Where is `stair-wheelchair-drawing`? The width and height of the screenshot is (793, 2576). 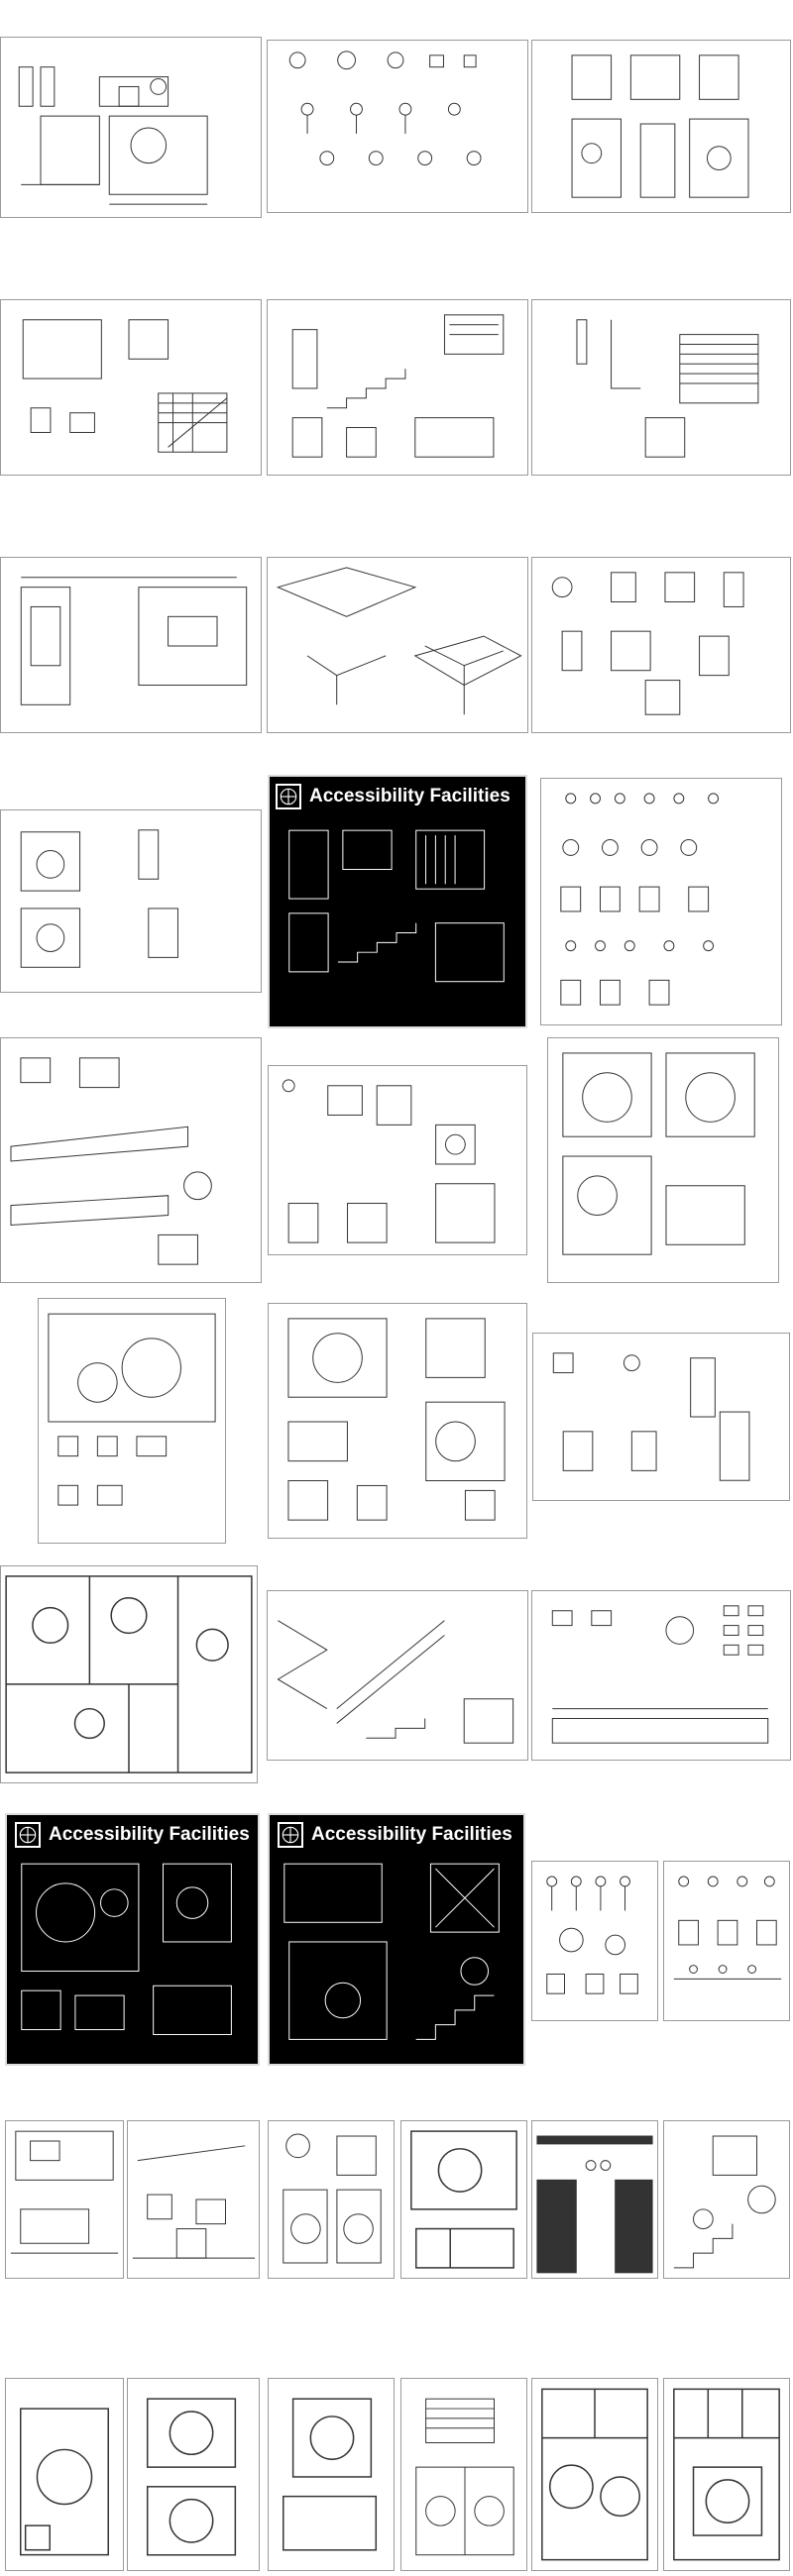
stair-wheelchair-drawing is located at coordinates (724, 2202).